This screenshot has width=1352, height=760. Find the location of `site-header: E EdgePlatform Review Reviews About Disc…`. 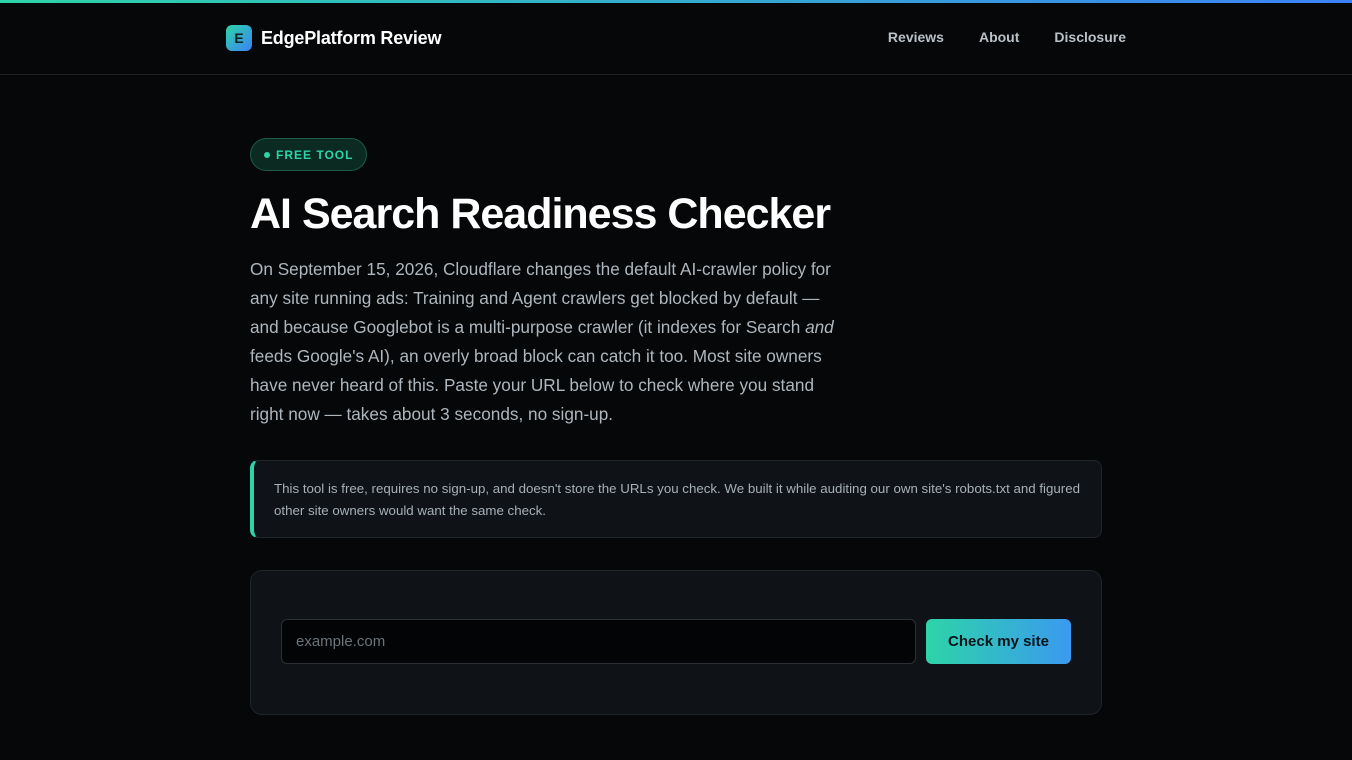

site-header: E EdgePlatform Review Reviews About Disc… is located at coordinates (676, 39).